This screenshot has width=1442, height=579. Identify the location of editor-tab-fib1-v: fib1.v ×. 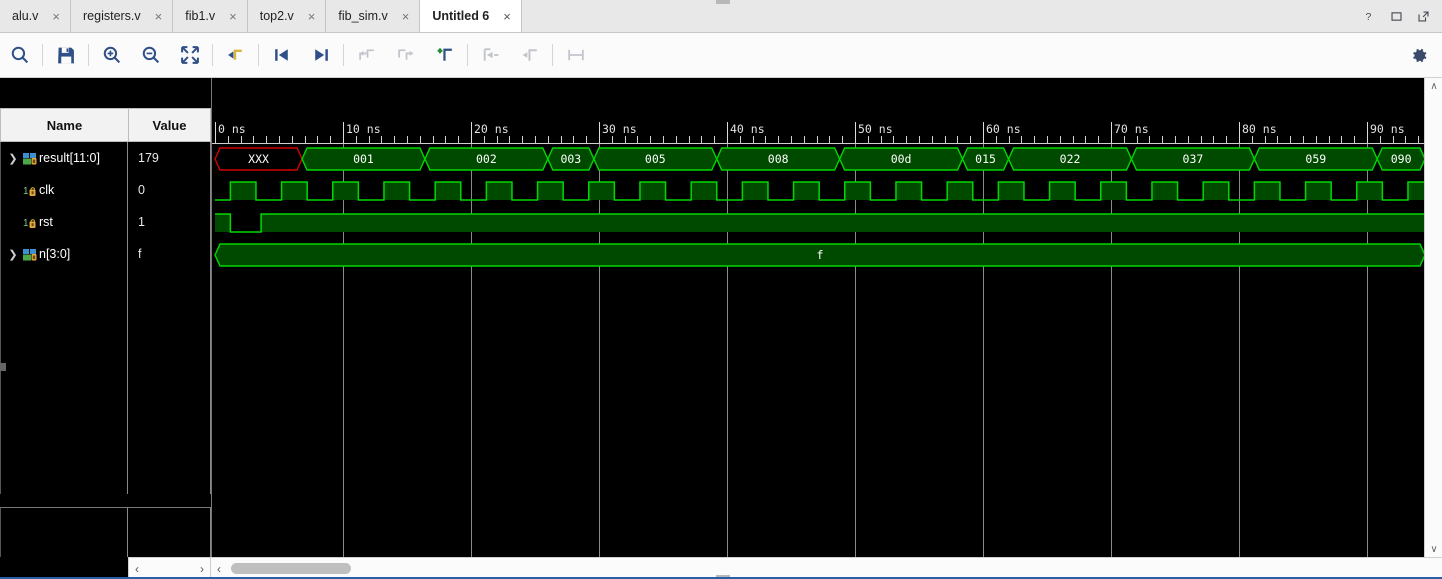
(210, 16).